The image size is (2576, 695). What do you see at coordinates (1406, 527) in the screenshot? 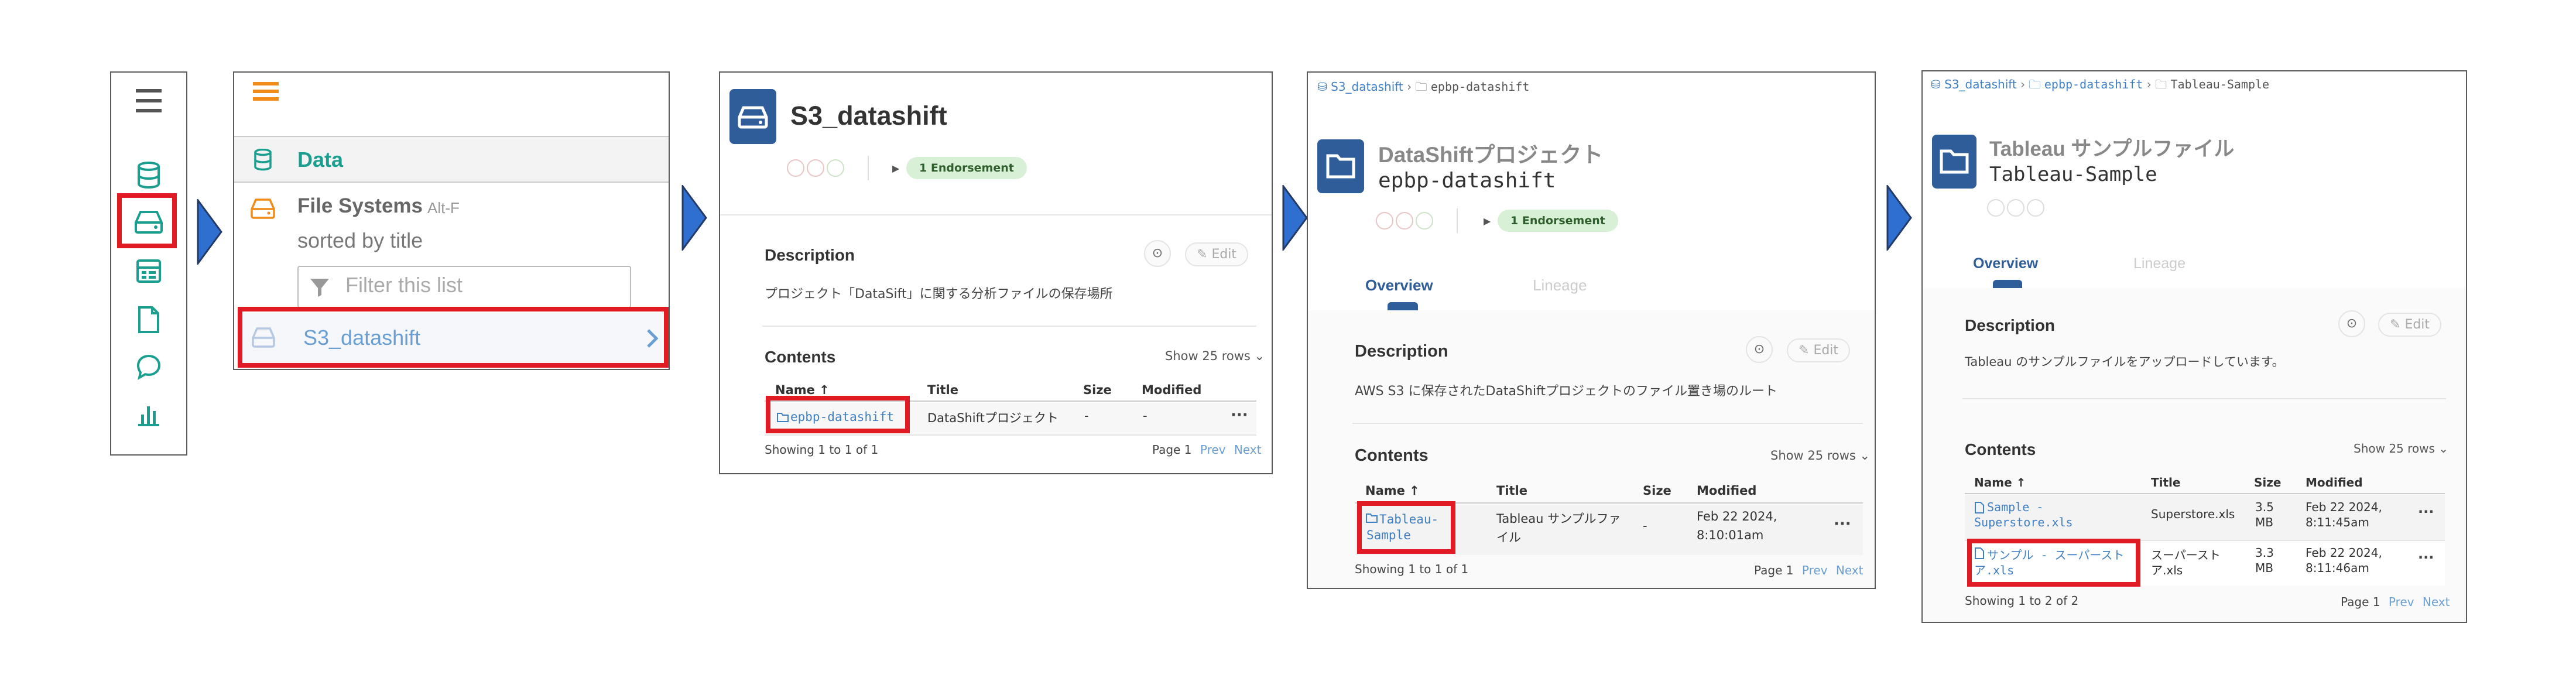
I see `row-name-highlight` at bounding box center [1406, 527].